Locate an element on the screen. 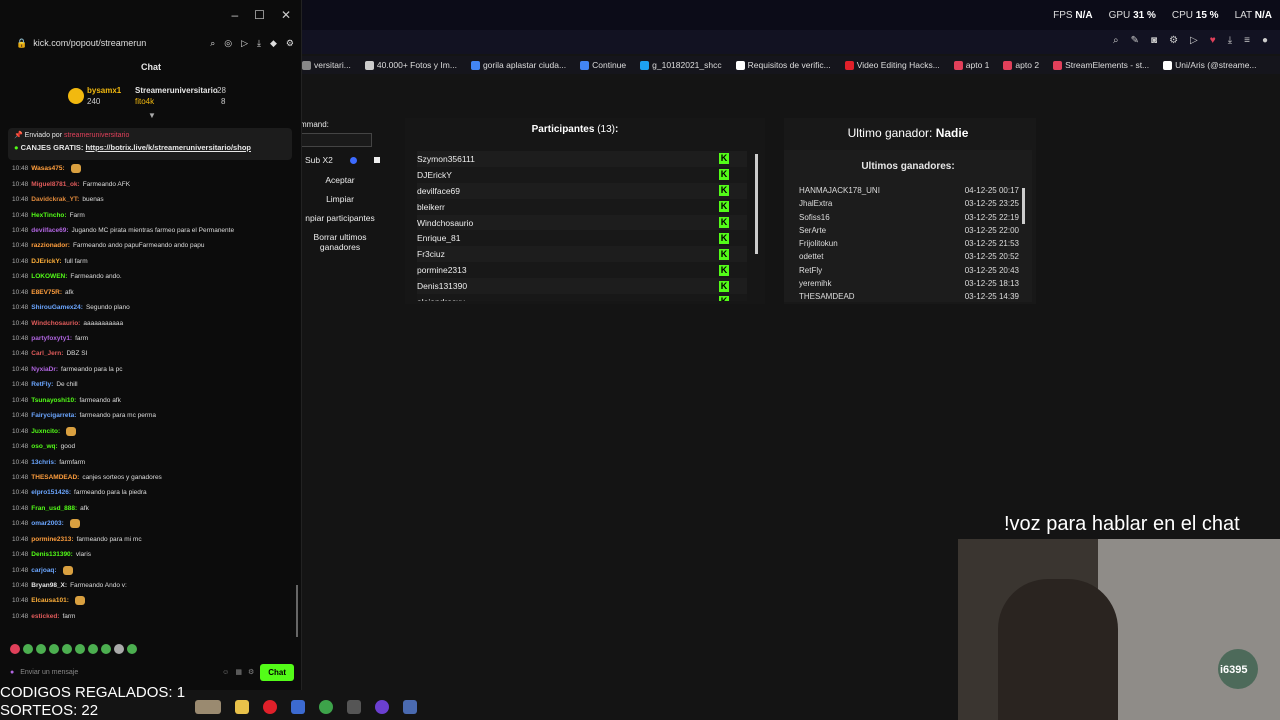  participant-row: DJErickY K is located at coordinates (582, 174).